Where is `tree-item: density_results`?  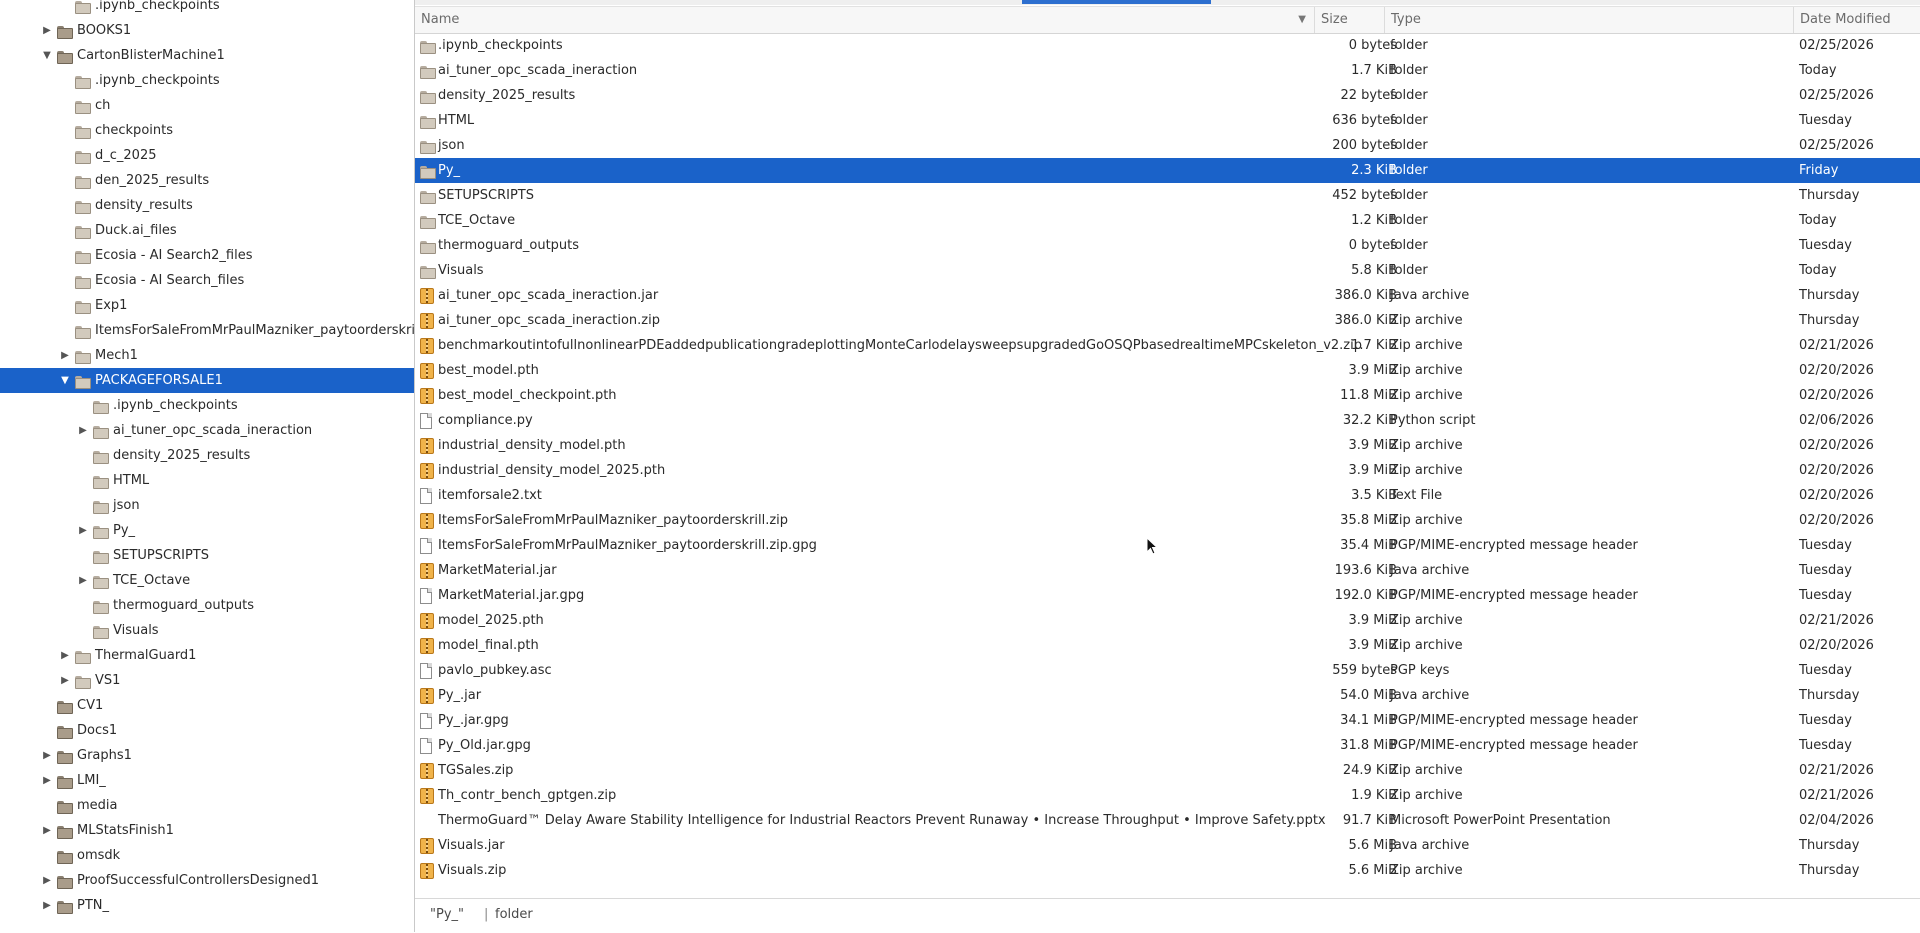
tree-item: density_results is located at coordinates (207, 205).